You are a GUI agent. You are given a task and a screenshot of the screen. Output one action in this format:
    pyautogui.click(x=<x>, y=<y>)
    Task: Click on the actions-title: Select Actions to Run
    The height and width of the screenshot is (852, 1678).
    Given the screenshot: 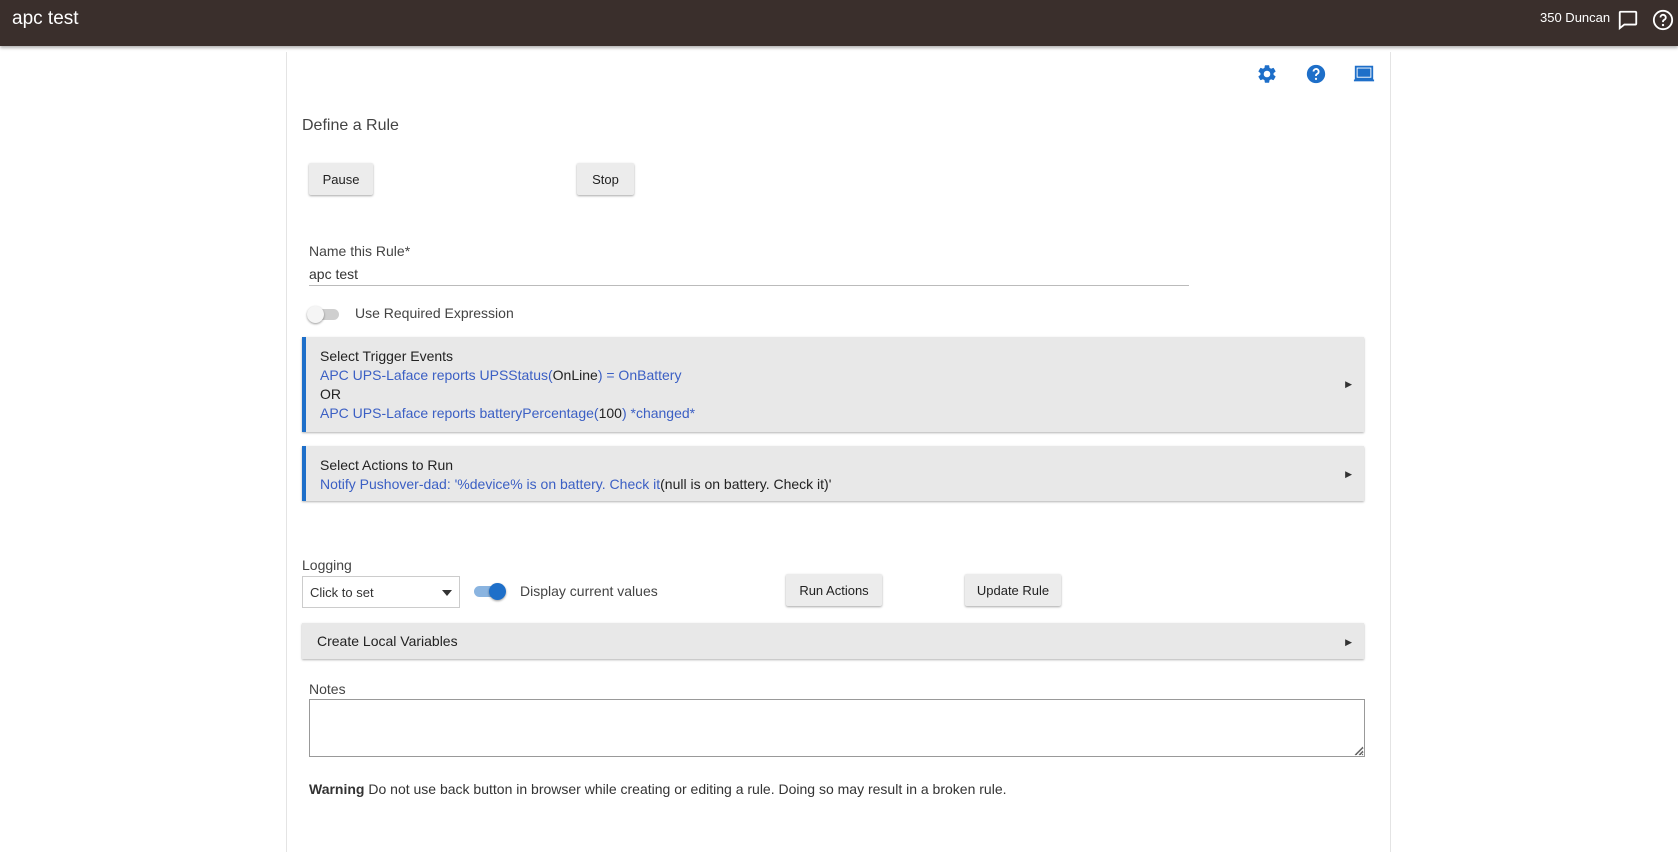 What is the action you would take?
    pyautogui.click(x=387, y=465)
    